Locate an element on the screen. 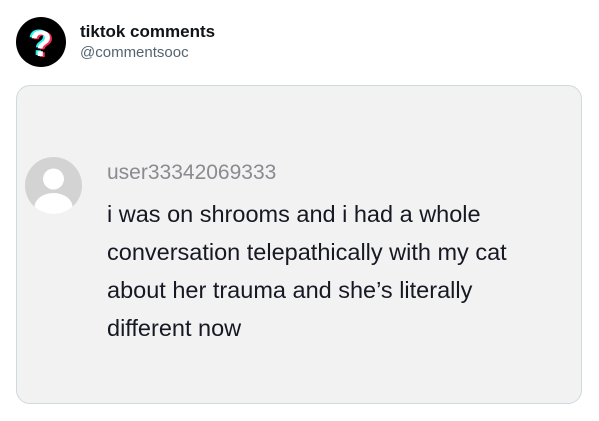 This screenshot has height=421, width=599. default-user-icon is located at coordinates (53, 191).